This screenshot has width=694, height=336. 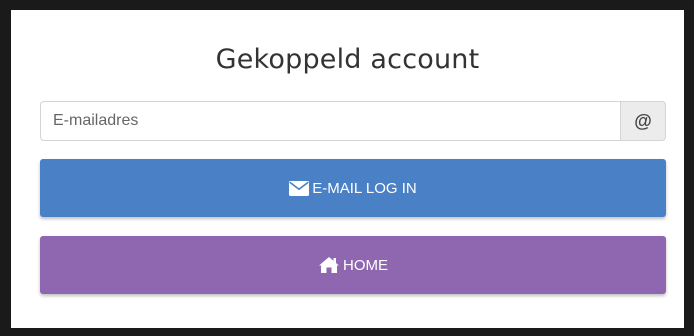 I want to click on page-title: Gekoppeld account, so click(x=347, y=59).